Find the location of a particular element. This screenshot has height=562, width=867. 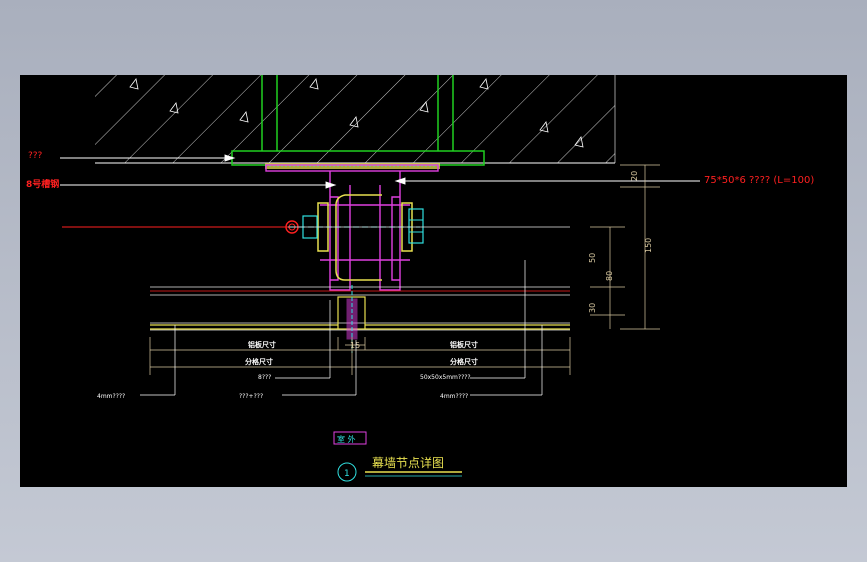

note-left-4mm: 4mm???? is located at coordinates (111, 396).